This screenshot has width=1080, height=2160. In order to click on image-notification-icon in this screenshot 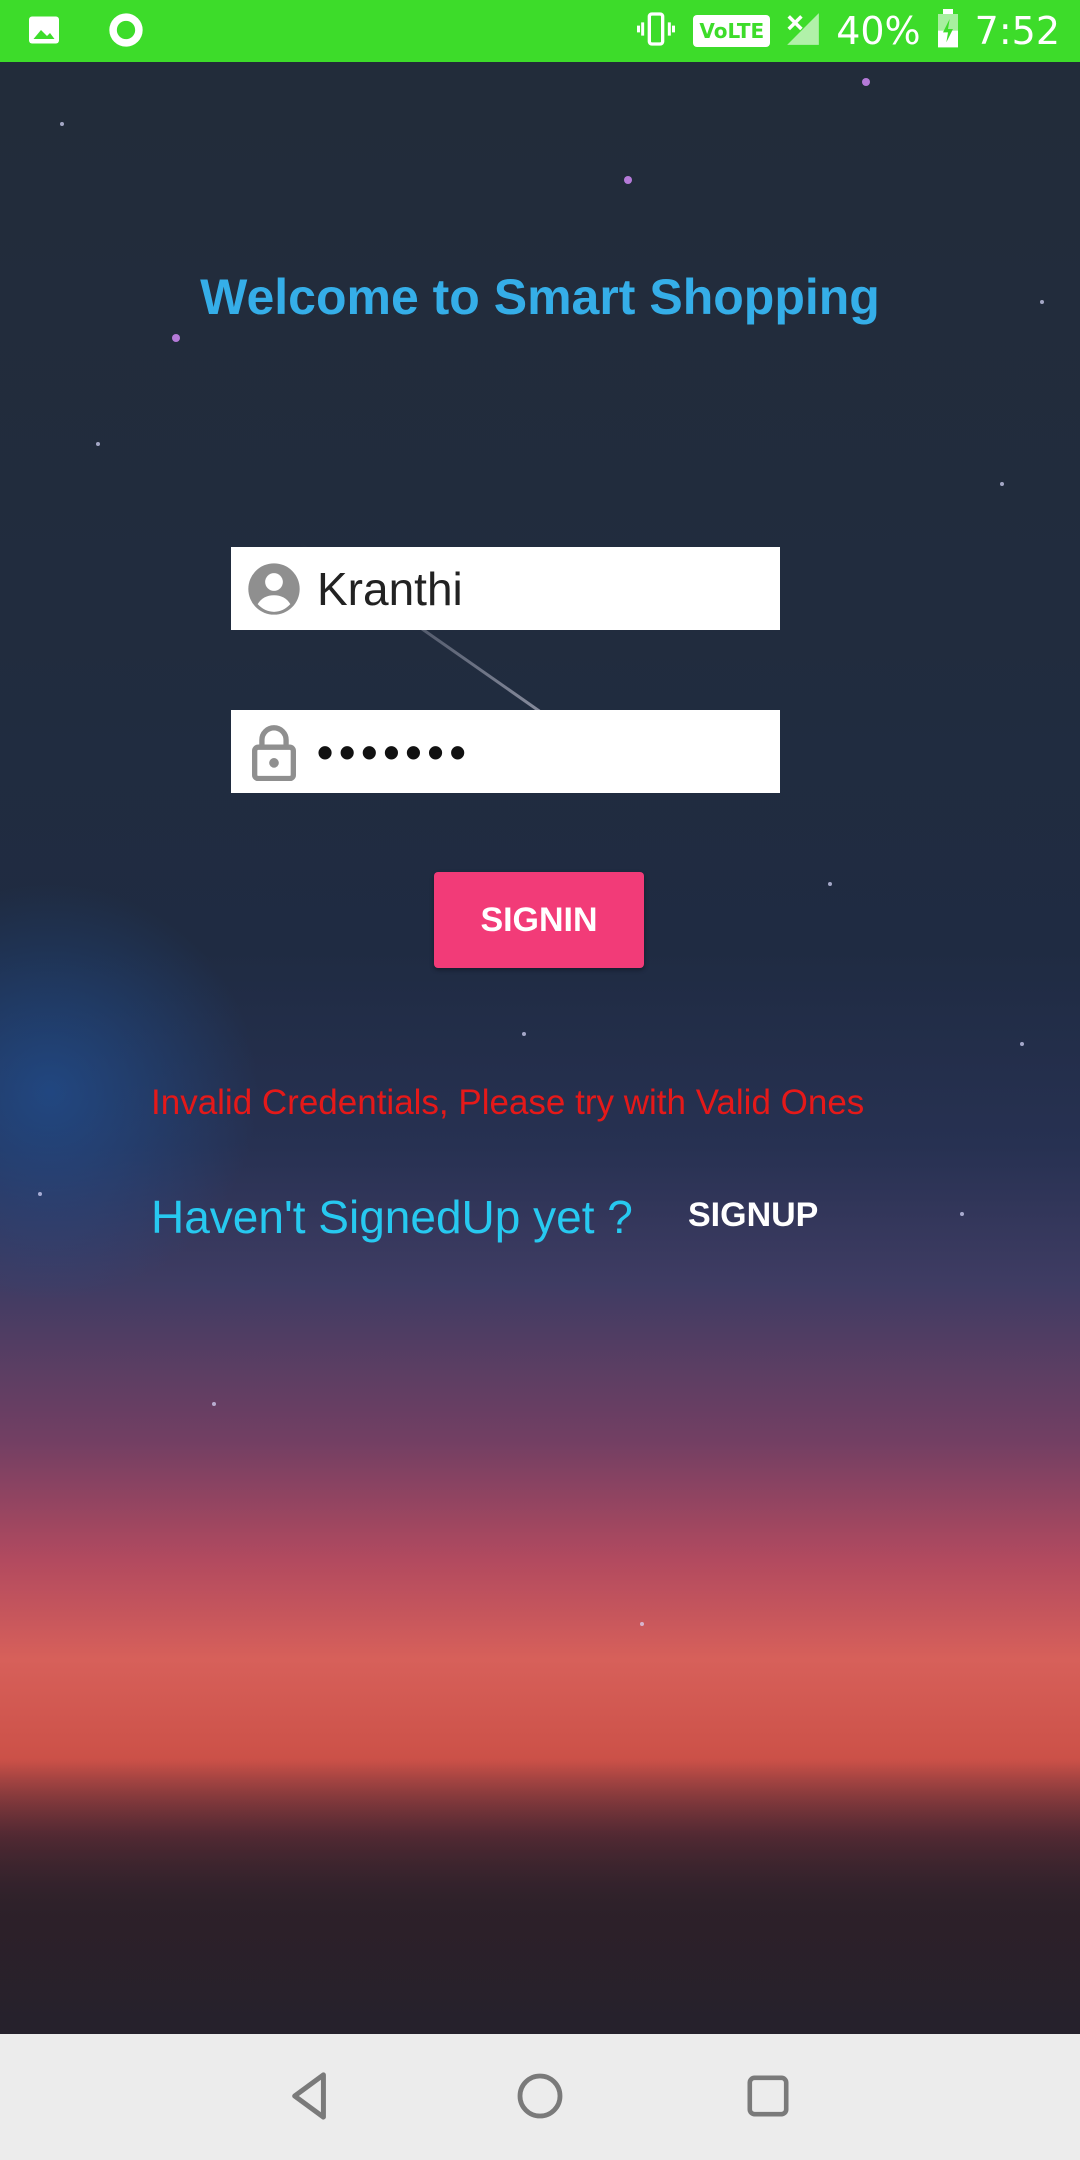, I will do `click(44, 32)`.